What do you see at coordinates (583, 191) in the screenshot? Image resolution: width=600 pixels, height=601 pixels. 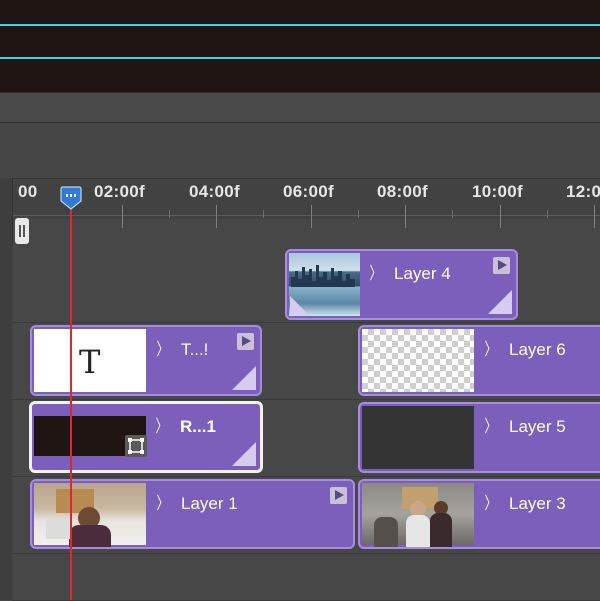 I see `ruler-label-6: 12:0` at bounding box center [583, 191].